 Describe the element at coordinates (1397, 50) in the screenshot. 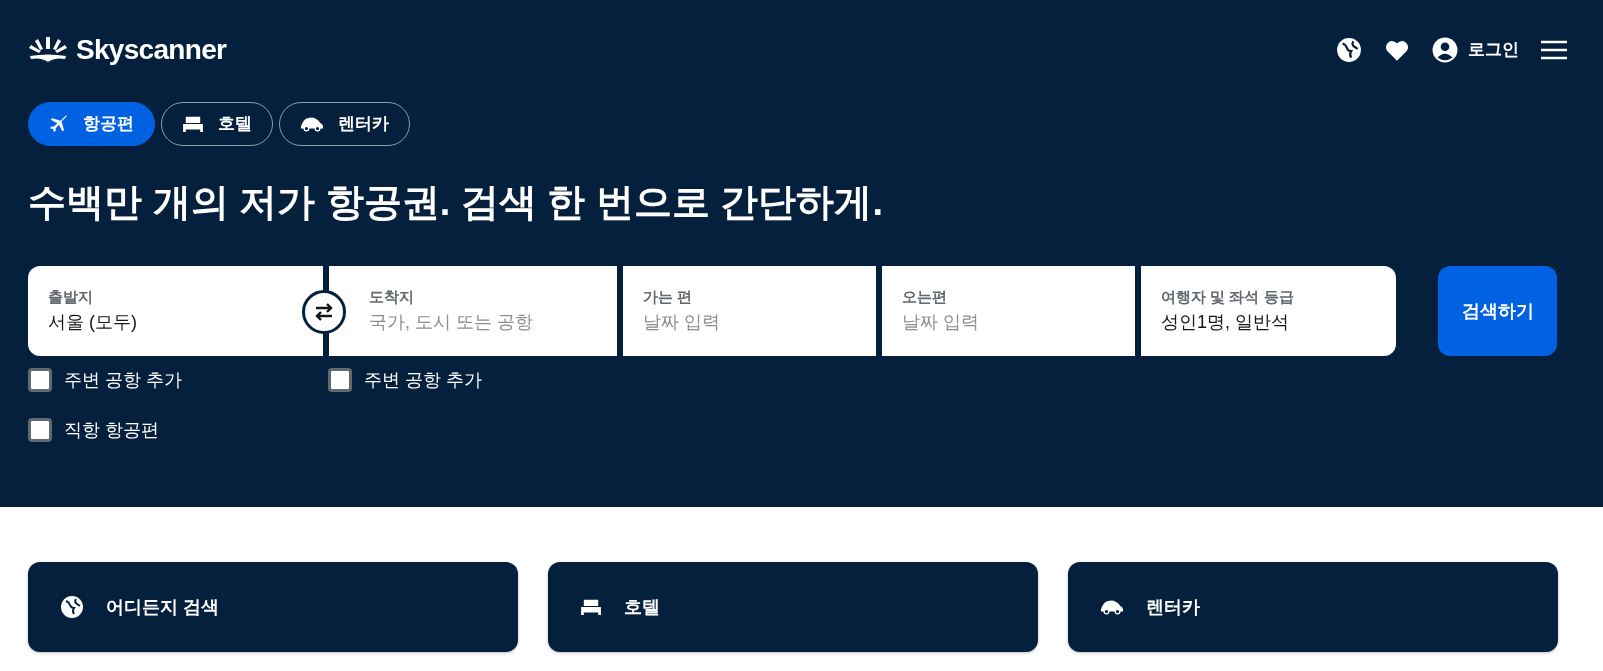

I see `heart-icon` at that location.